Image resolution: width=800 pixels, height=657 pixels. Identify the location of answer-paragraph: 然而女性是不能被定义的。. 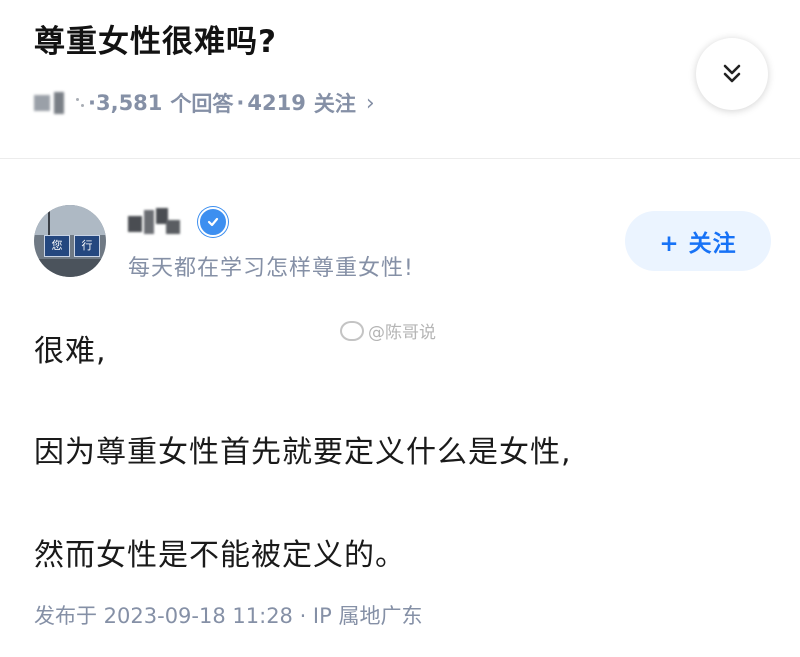
(220, 555).